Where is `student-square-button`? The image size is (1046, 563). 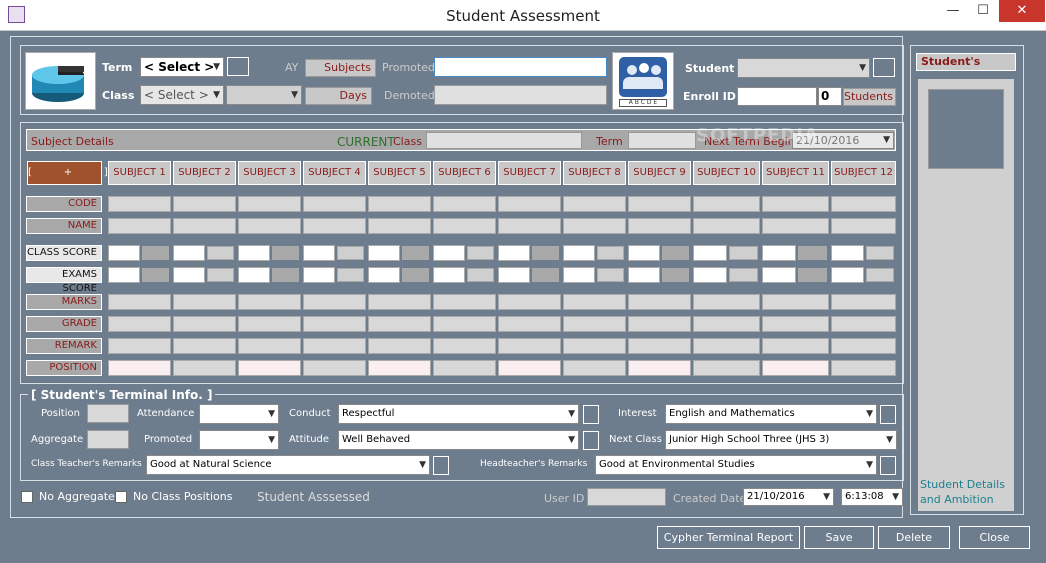 student-square-button is located at coordinates (884, 67).